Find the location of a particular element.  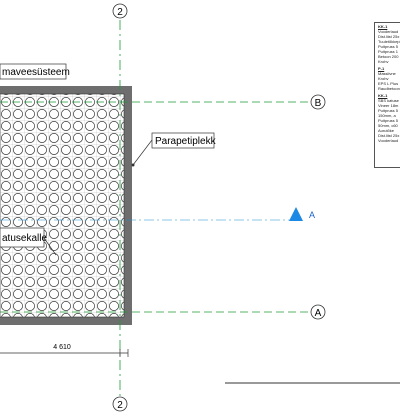

section-marker-label: A is located at coordinates (312, 215).